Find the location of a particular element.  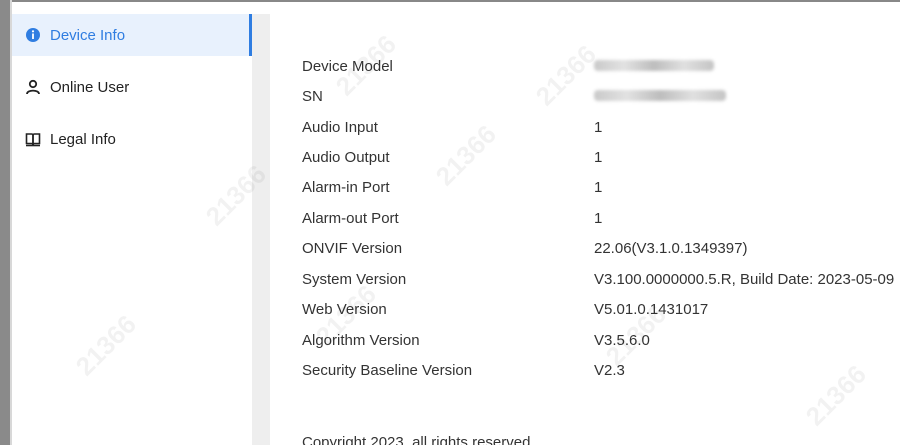

info-row-sn: SN is located at coordinates (601, 96).